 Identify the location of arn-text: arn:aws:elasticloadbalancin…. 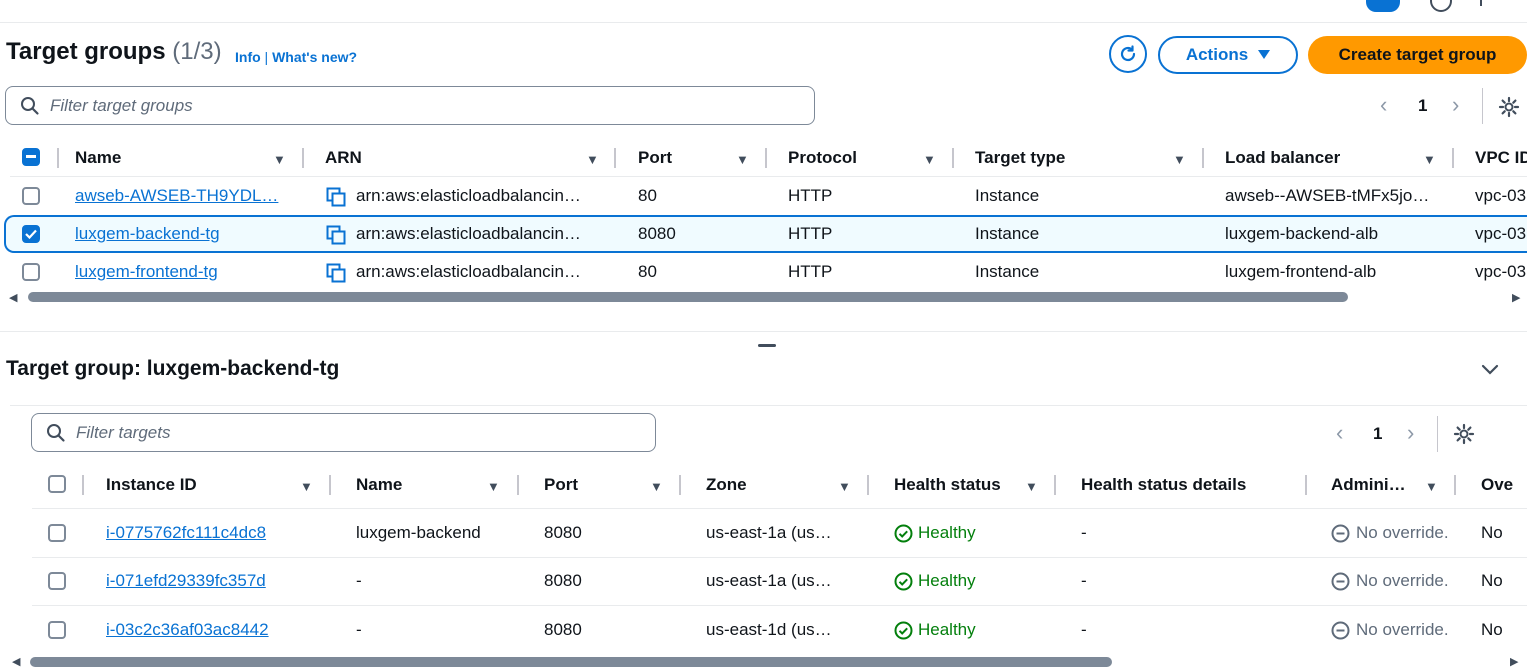
(468, 195).